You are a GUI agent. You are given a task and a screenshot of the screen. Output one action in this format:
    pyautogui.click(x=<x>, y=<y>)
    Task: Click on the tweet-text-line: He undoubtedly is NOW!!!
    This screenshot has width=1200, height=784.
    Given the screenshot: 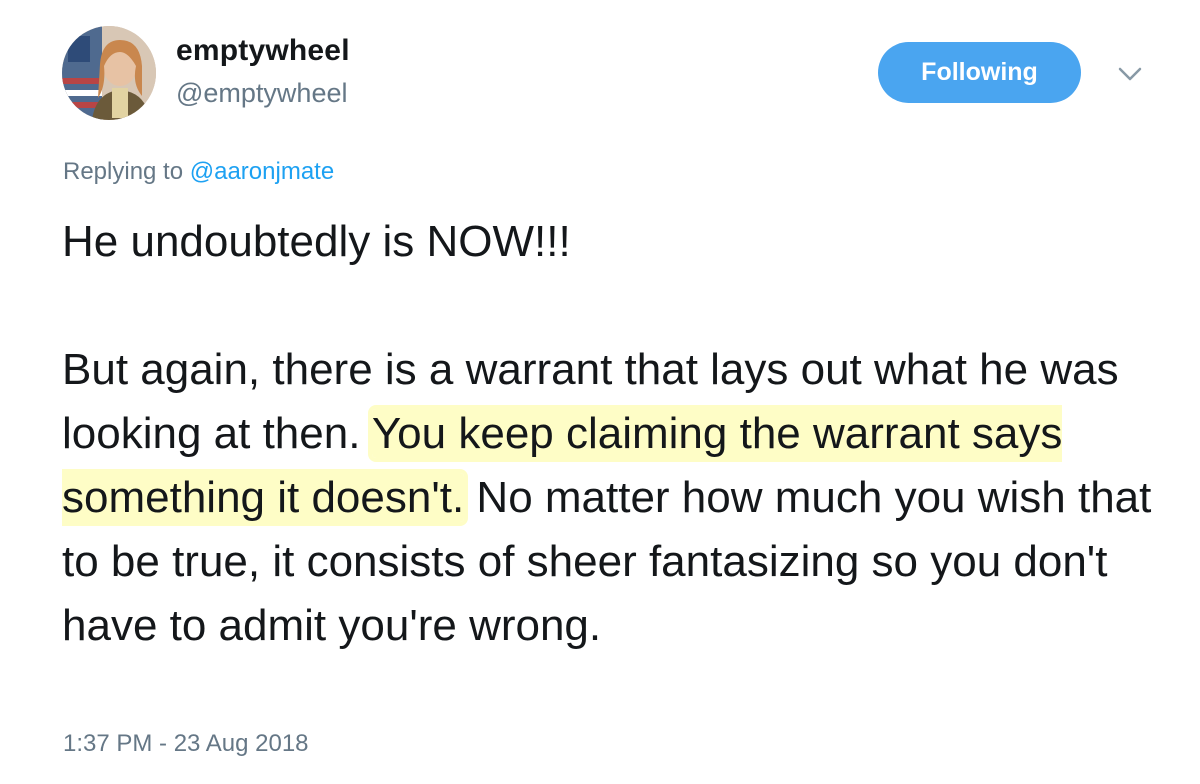 What is the action you would take?
    pyautogui.click(x=316, y=241)
    